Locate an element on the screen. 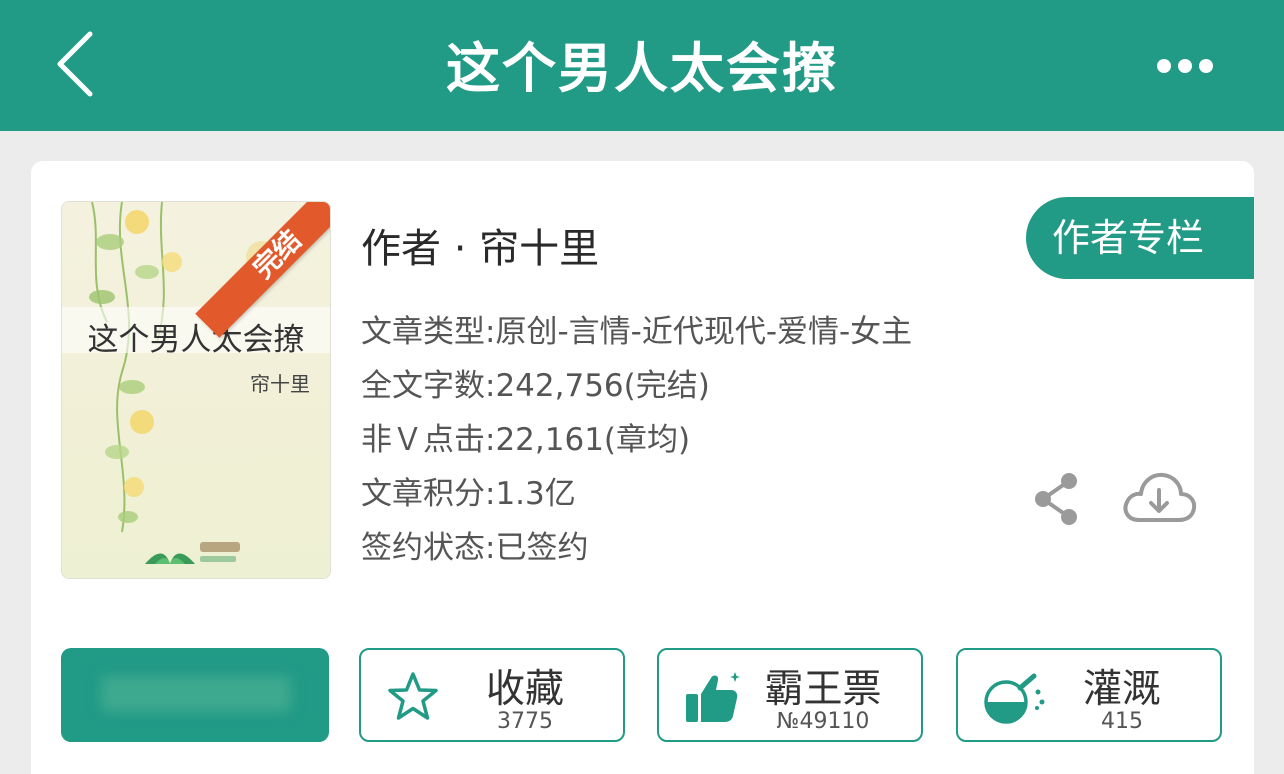  share-button is located at coordinates (1056, 501).